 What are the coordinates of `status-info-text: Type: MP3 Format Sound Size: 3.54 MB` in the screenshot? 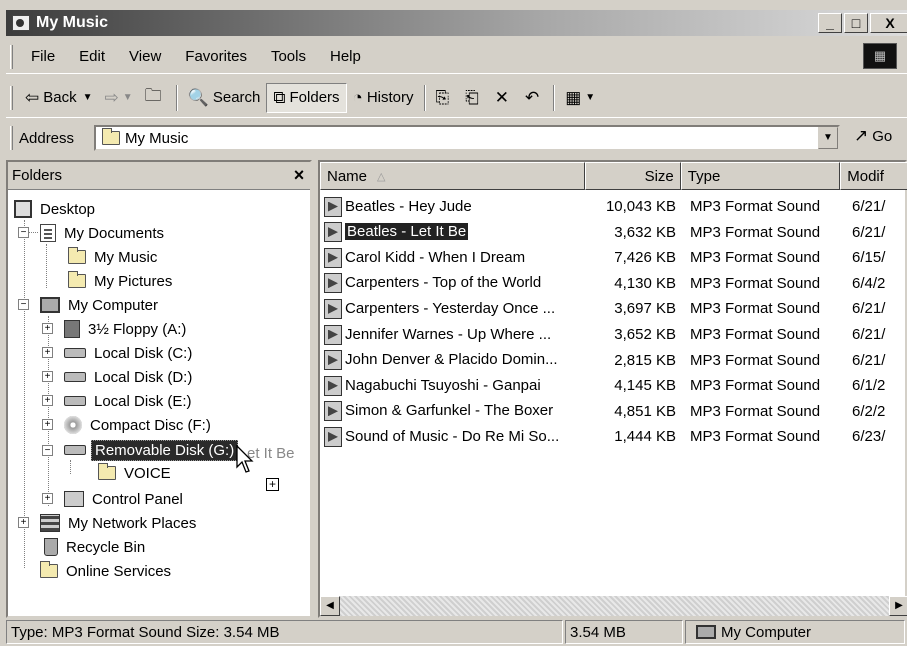 It's located at (145, 632).